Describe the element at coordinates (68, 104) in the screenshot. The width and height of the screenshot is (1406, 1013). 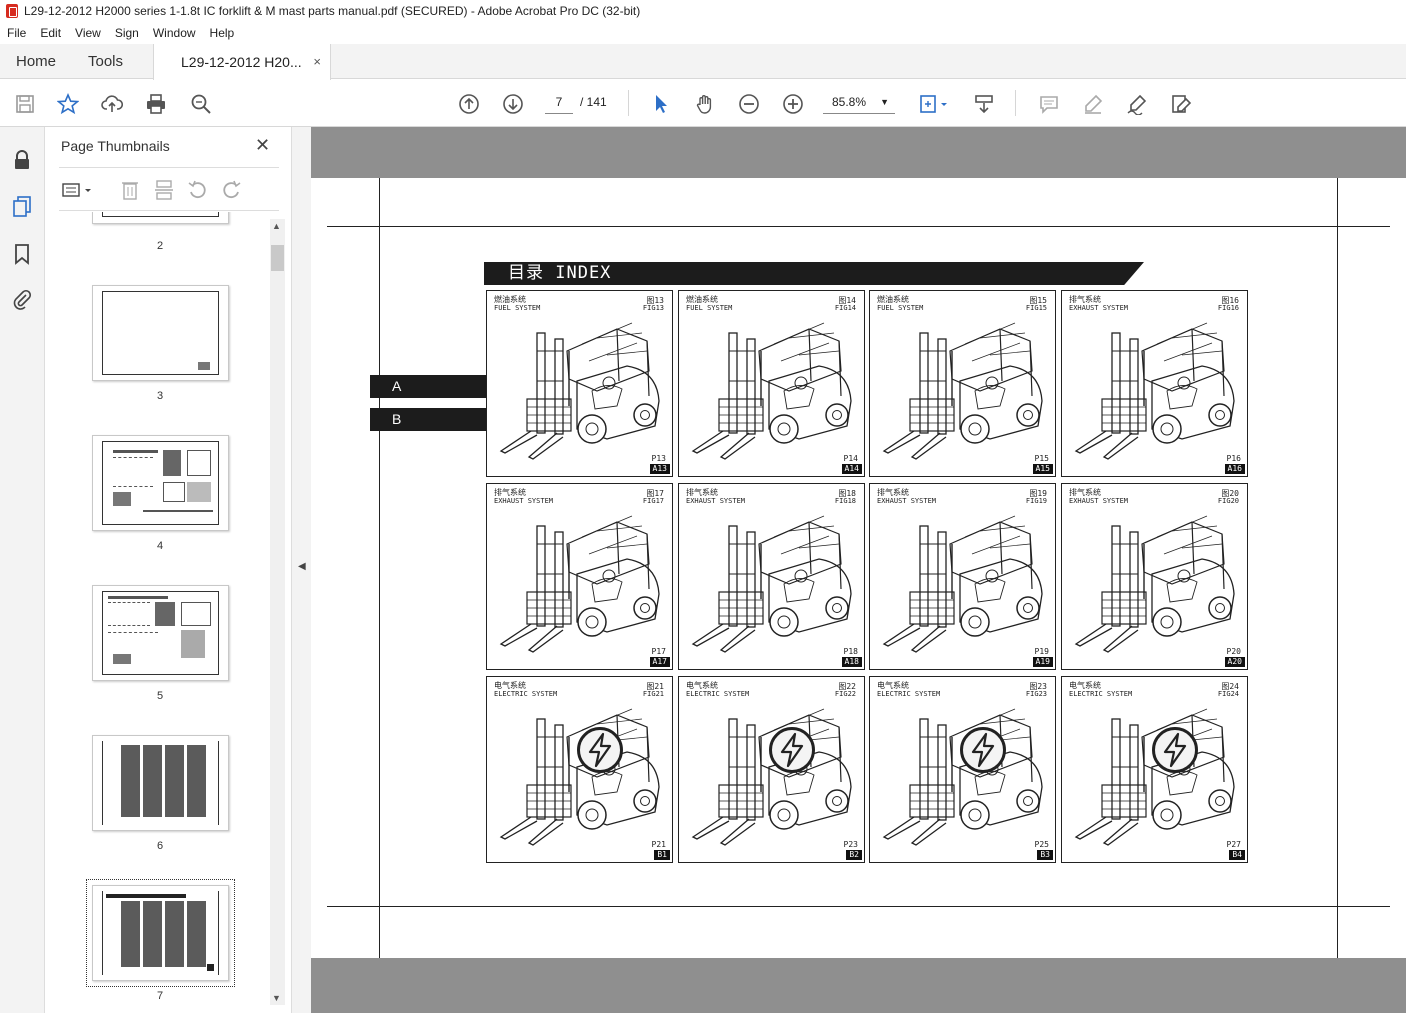
I see `star-icon` at that location.